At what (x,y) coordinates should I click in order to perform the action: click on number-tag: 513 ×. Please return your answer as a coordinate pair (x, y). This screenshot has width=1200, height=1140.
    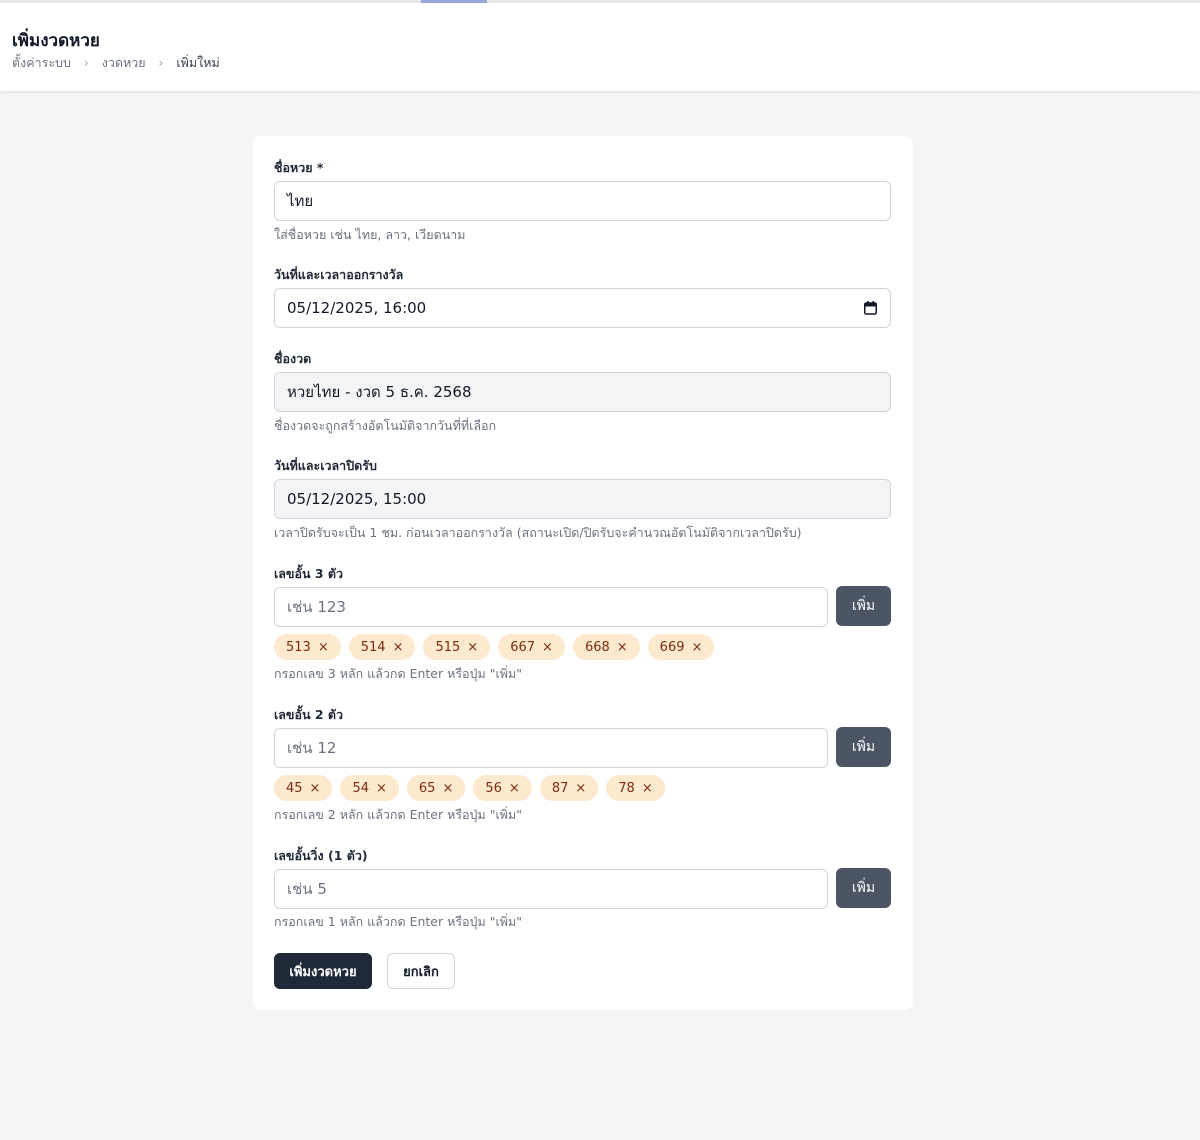
    Looking at the image, I should click on (307, 647).